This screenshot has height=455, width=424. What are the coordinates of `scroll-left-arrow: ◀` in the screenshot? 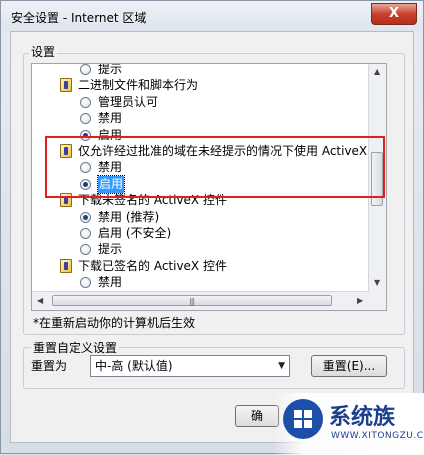 It's located at (40, 300).